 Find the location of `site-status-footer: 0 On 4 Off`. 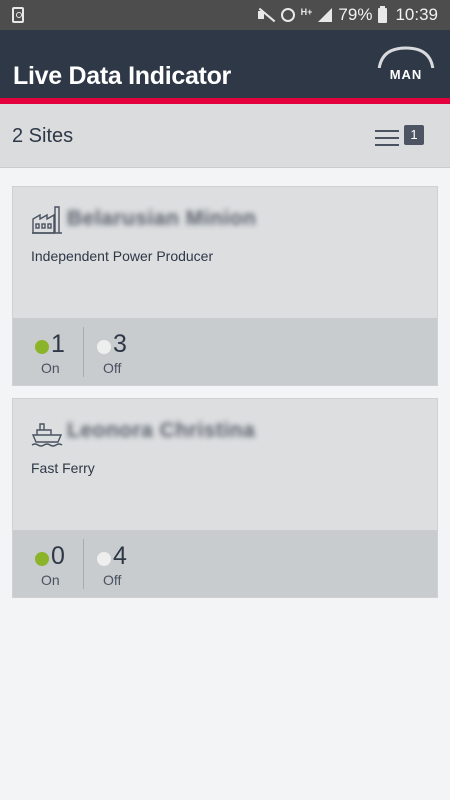

site-status-footer: 0 On 4 Off is located at coordinates (225, 563).